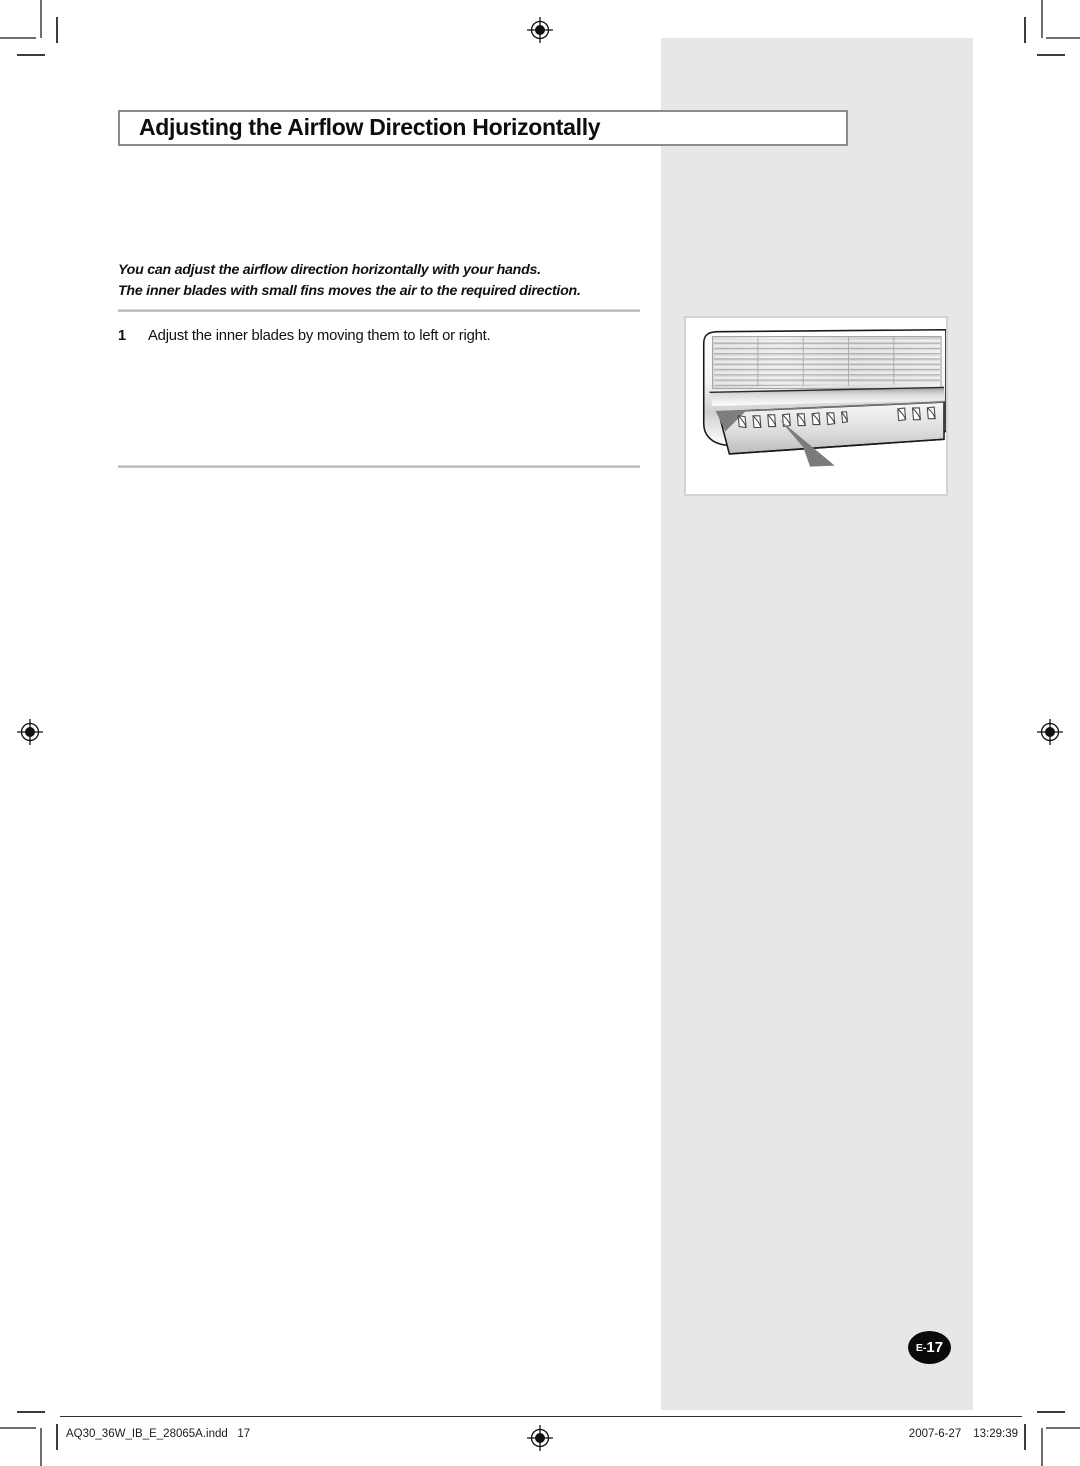 Image resolution: width=1080 pixels, height=1466 pixels. I want to click on page-number-badge: E- 17, so click(929, 1347).